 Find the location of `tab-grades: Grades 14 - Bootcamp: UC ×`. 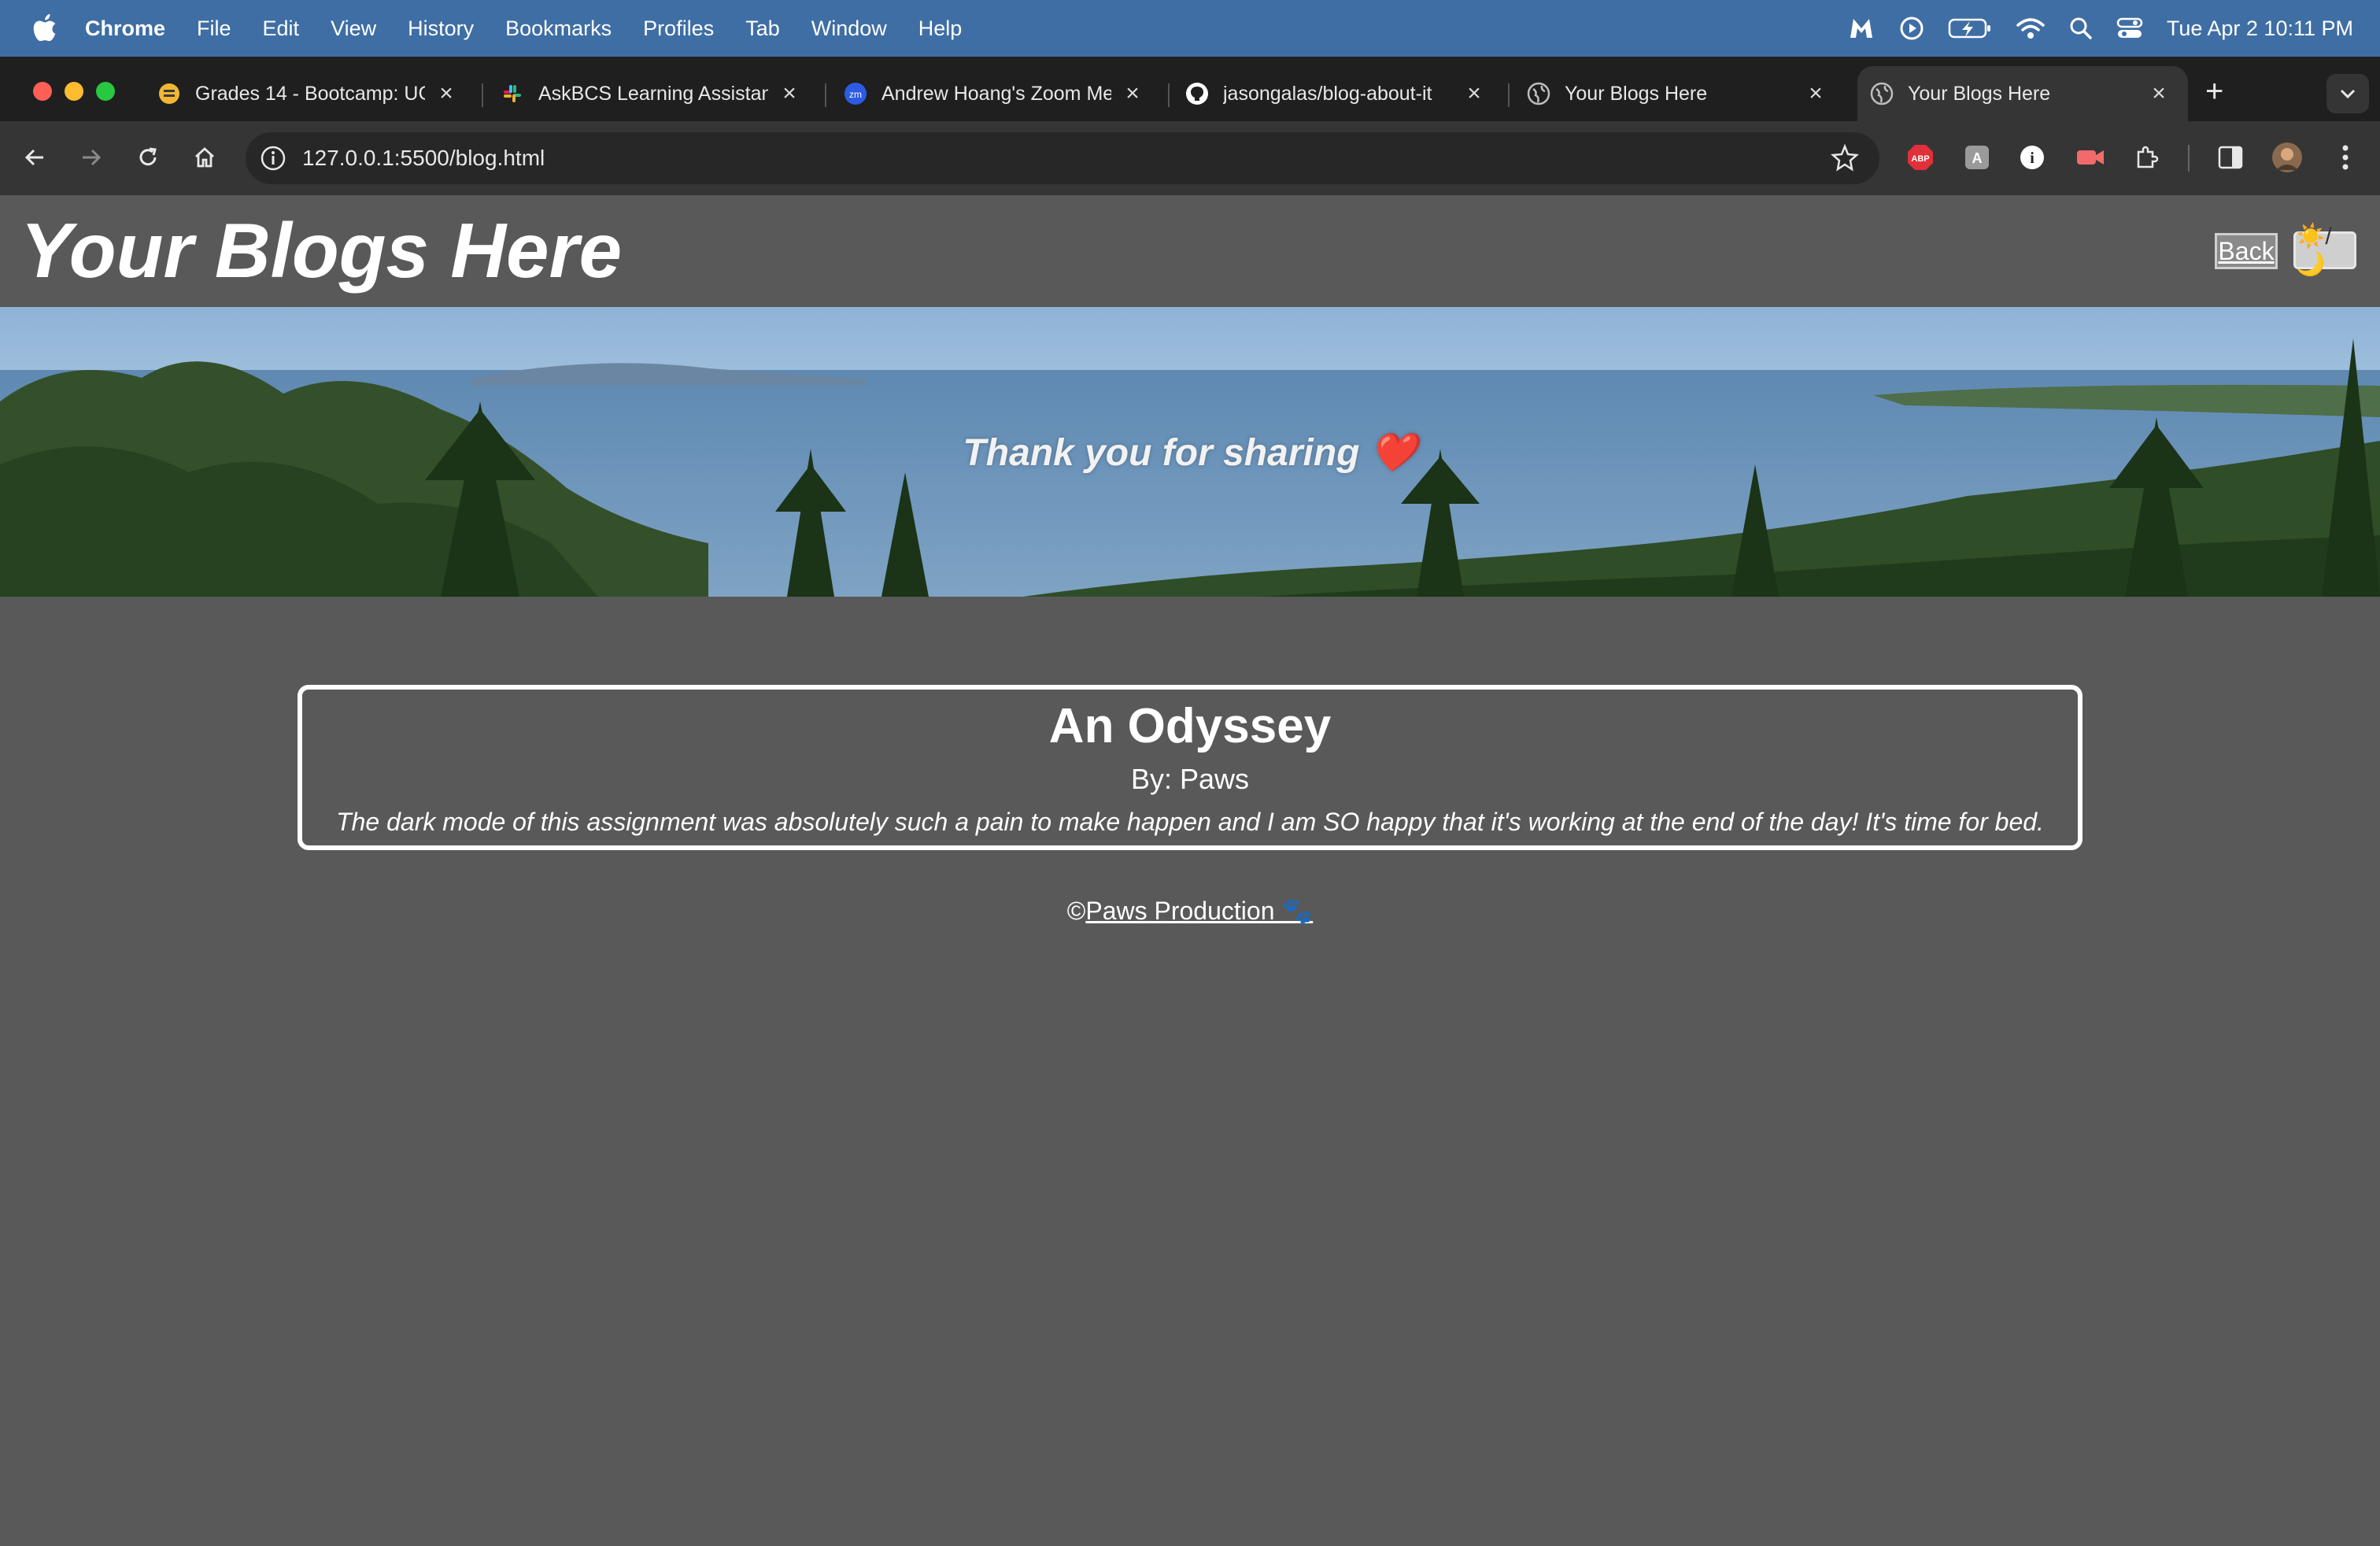

tab-grades: Grades 14 - Bootcamp: UC × is located at coordinates (326, 94).